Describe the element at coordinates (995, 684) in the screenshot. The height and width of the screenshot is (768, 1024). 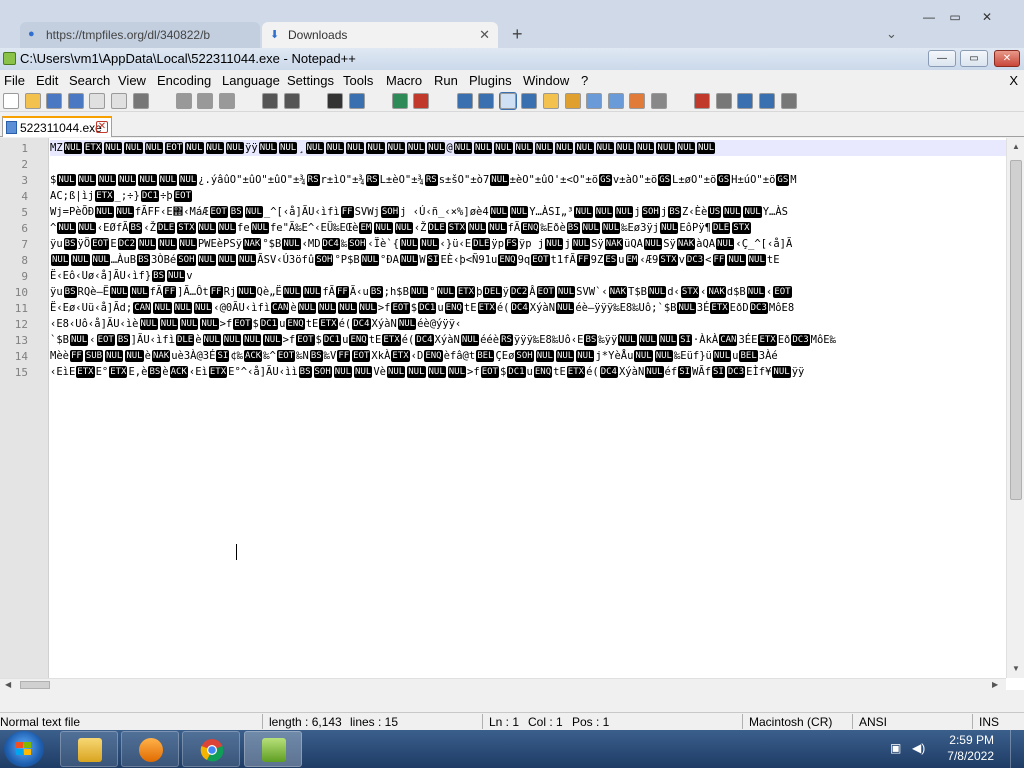
I see `scroll-right-icon: ▶` at that location.